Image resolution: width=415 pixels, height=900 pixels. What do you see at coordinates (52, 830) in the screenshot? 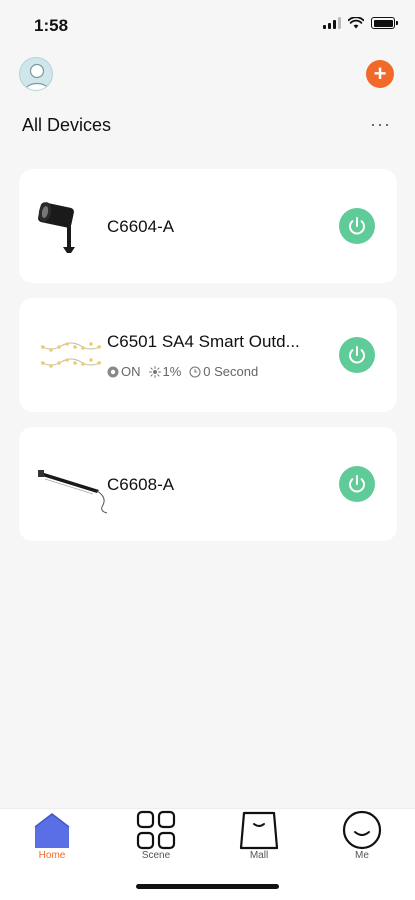
I see `home-icon` at bounding box center [52, 830].